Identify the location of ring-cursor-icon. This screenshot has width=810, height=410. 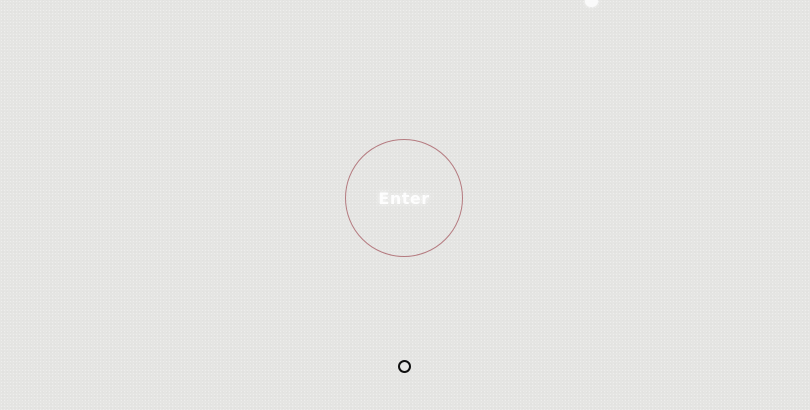
(404, 366).